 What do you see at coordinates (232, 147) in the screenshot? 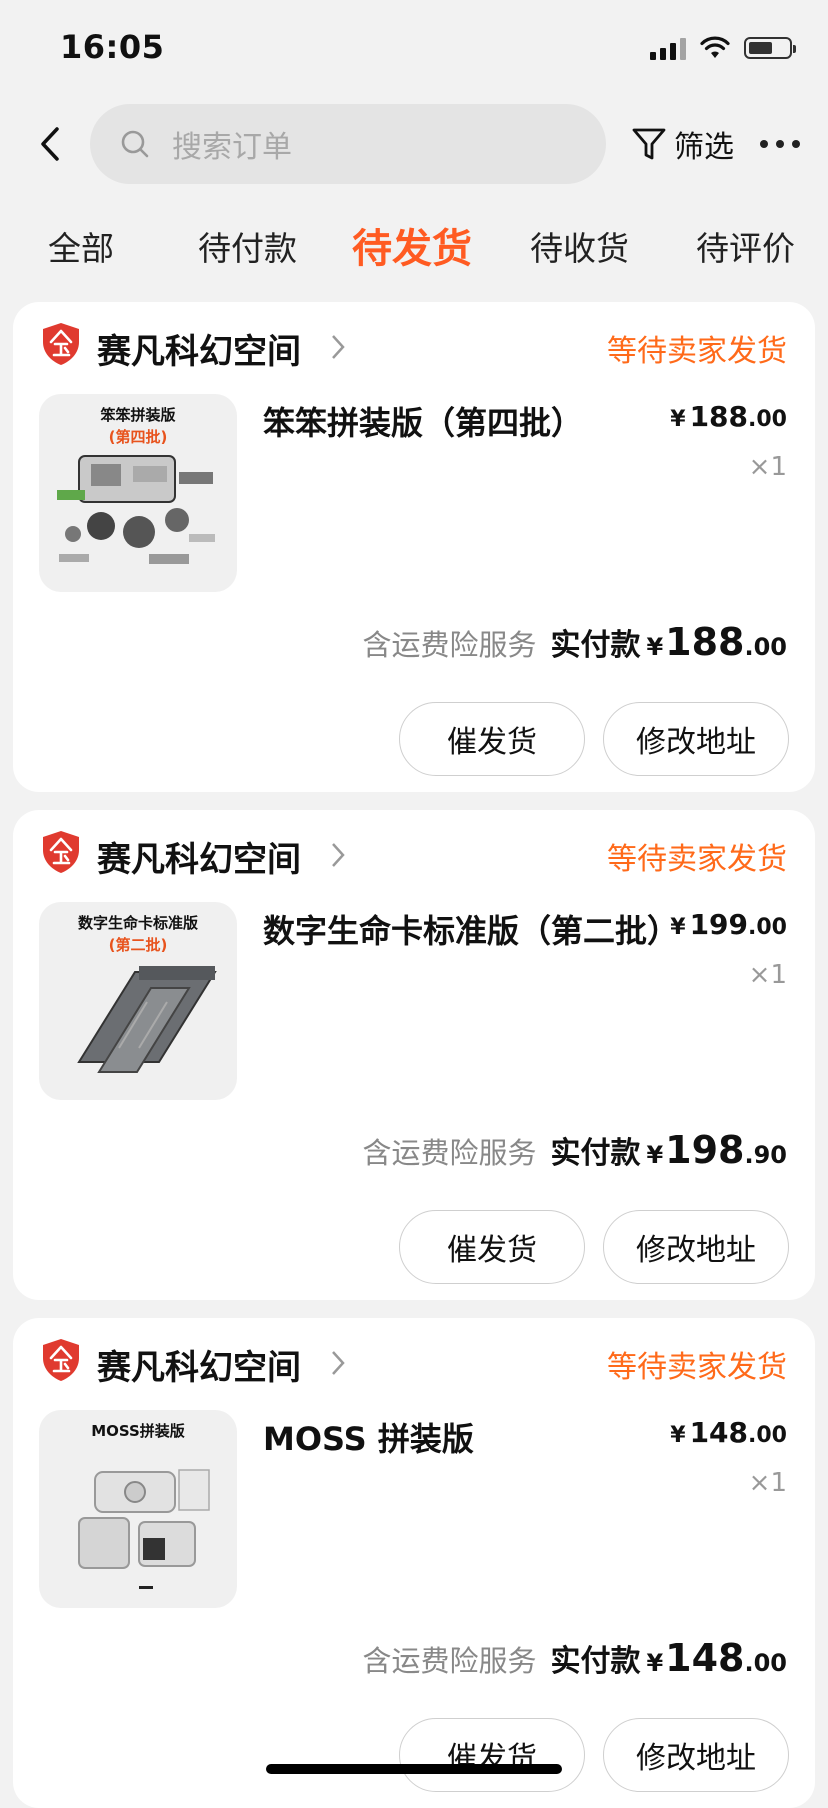
I see `search-placeholder: 搜索订单` at bounding box center [232, 147].